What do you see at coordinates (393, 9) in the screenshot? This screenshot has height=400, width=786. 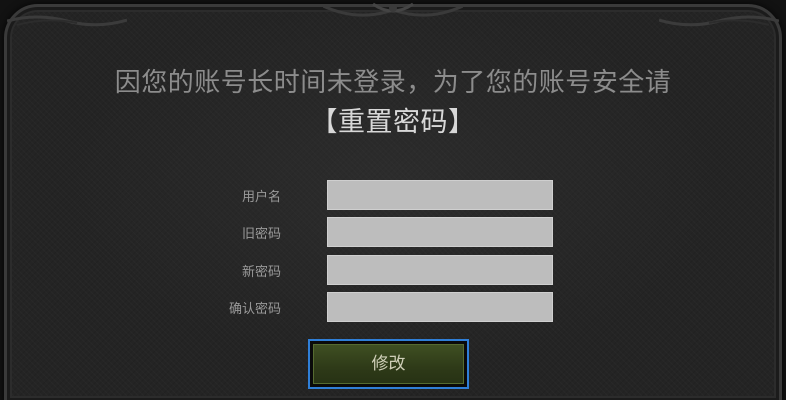 I see `top-center-ornament` at bounding box center [393, 9].